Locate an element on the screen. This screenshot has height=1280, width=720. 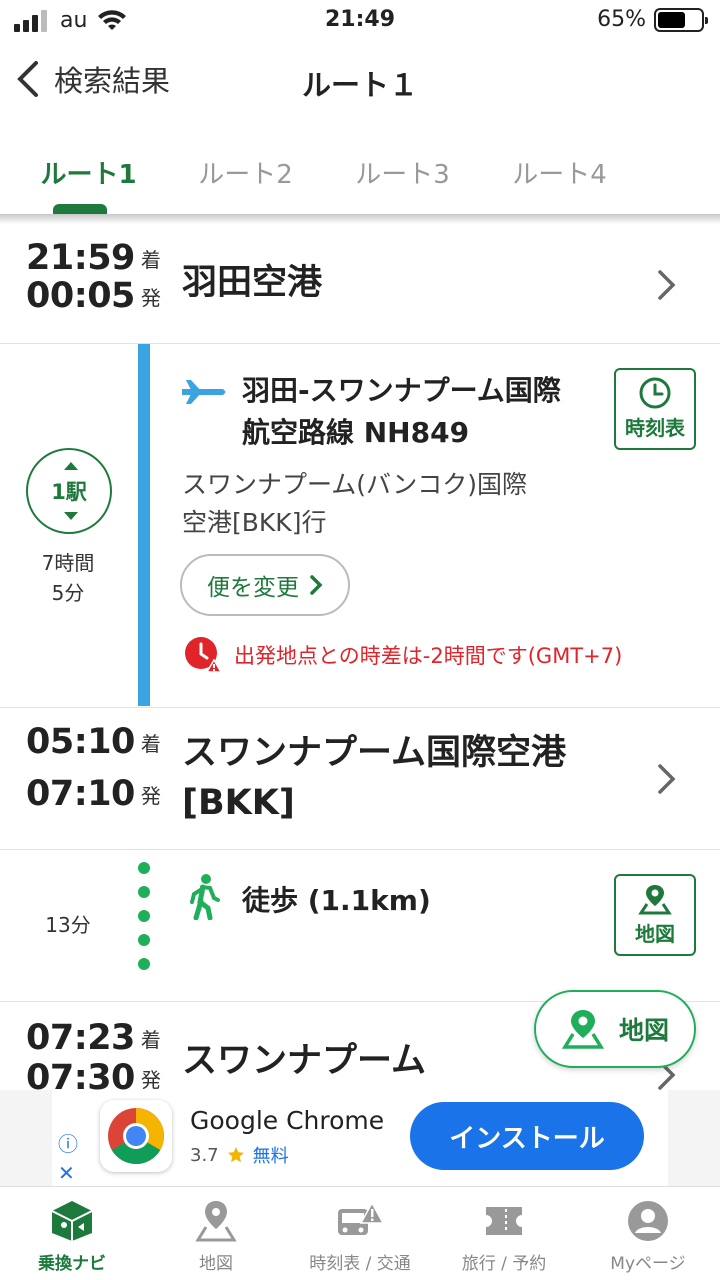
nav-item-travel: 旅行 / 予約 is located at coordinates (504, 1233).